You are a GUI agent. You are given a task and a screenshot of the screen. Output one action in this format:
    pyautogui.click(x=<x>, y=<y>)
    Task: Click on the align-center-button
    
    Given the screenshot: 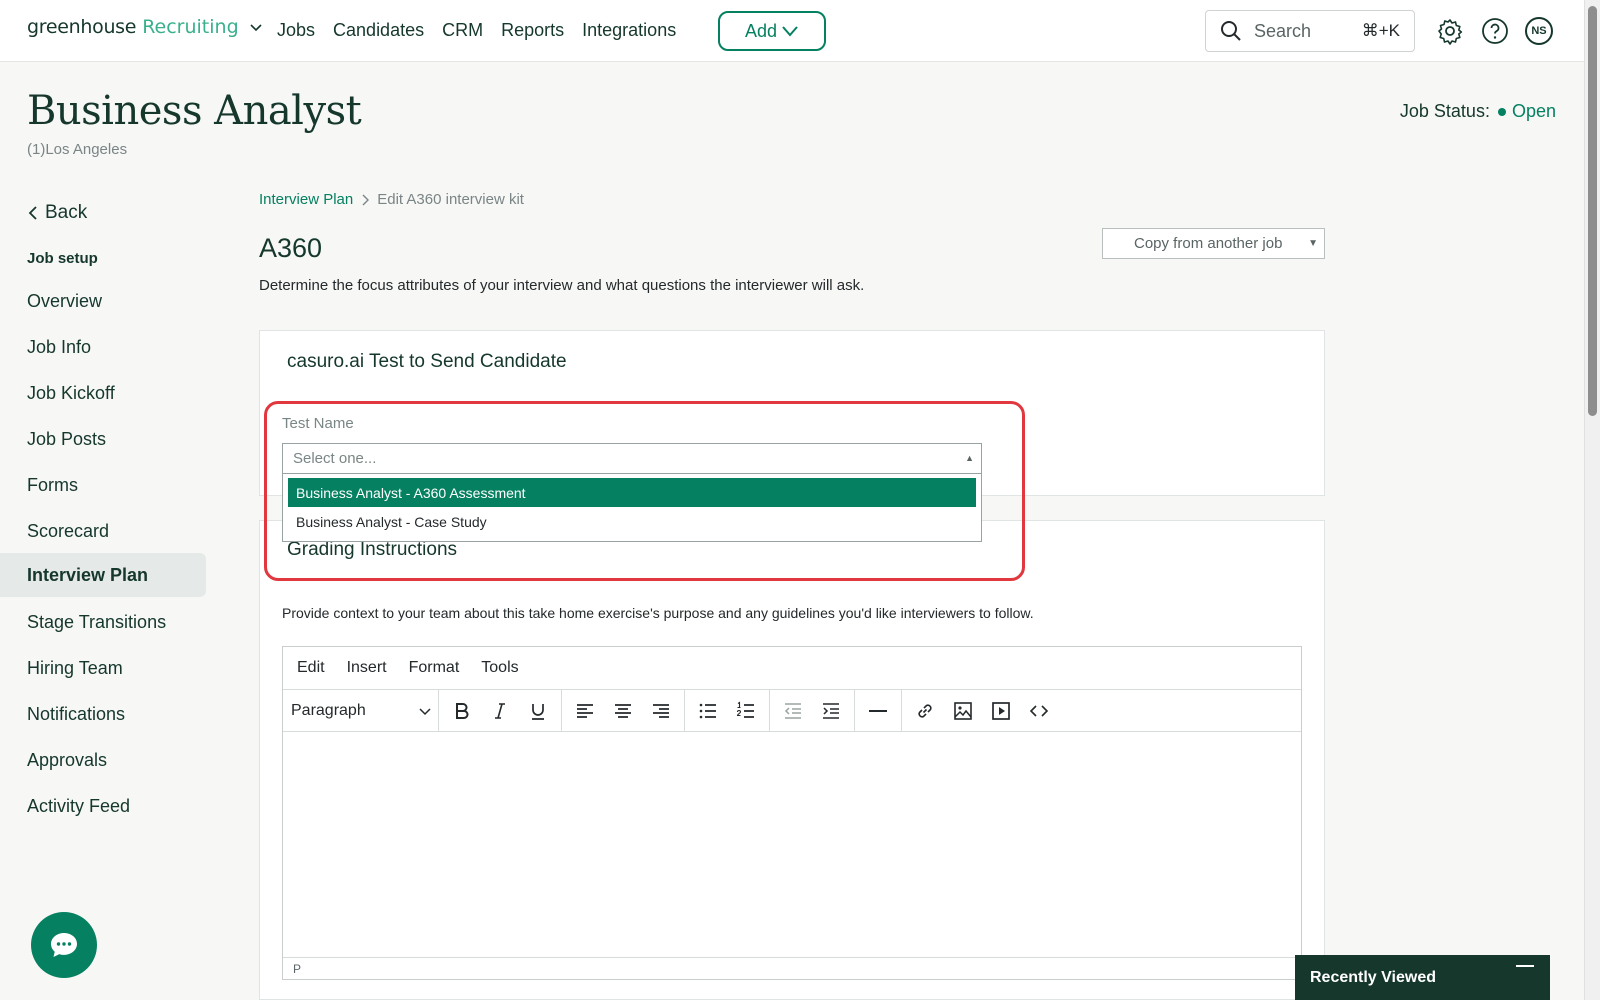 What is the action you would take?
    pyautogui.click(x=623, y=711)
    